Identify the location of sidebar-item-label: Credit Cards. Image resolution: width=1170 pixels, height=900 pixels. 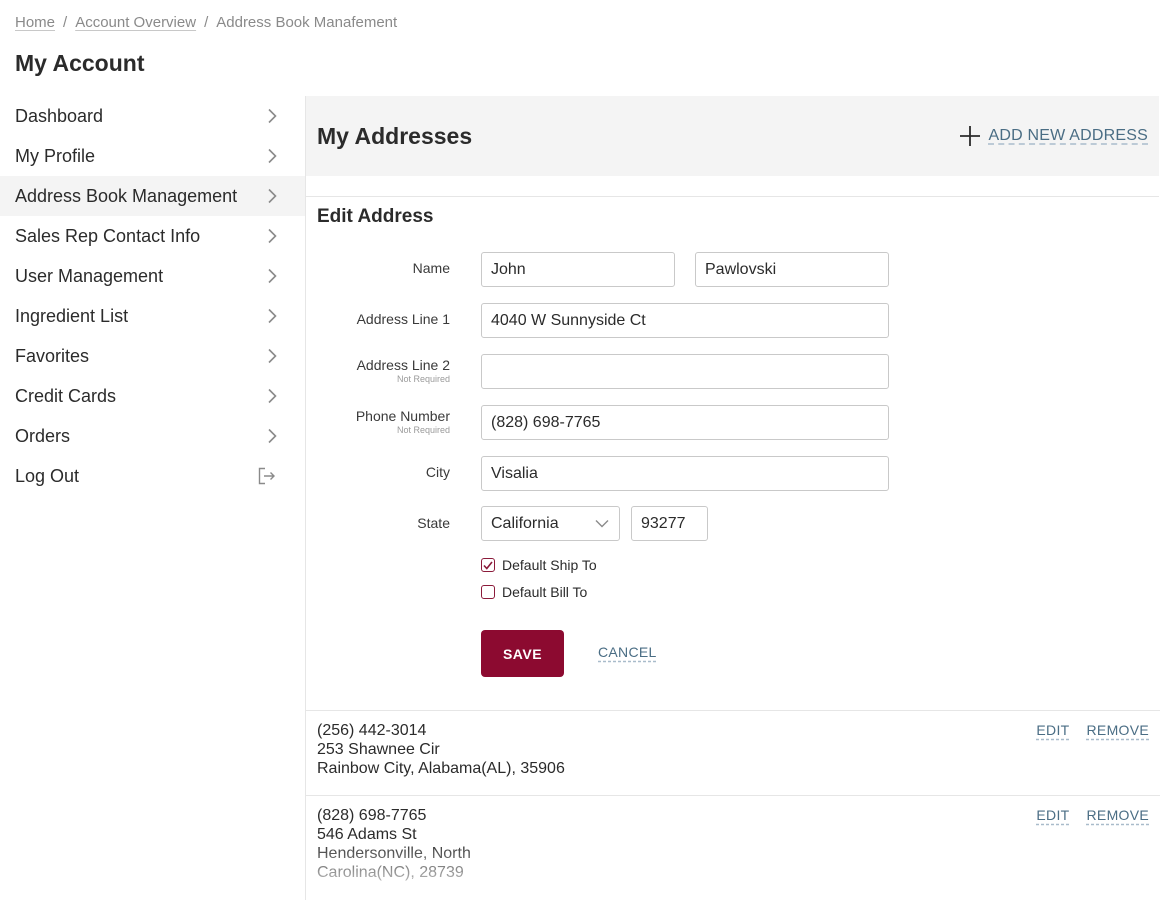
(66, 395).